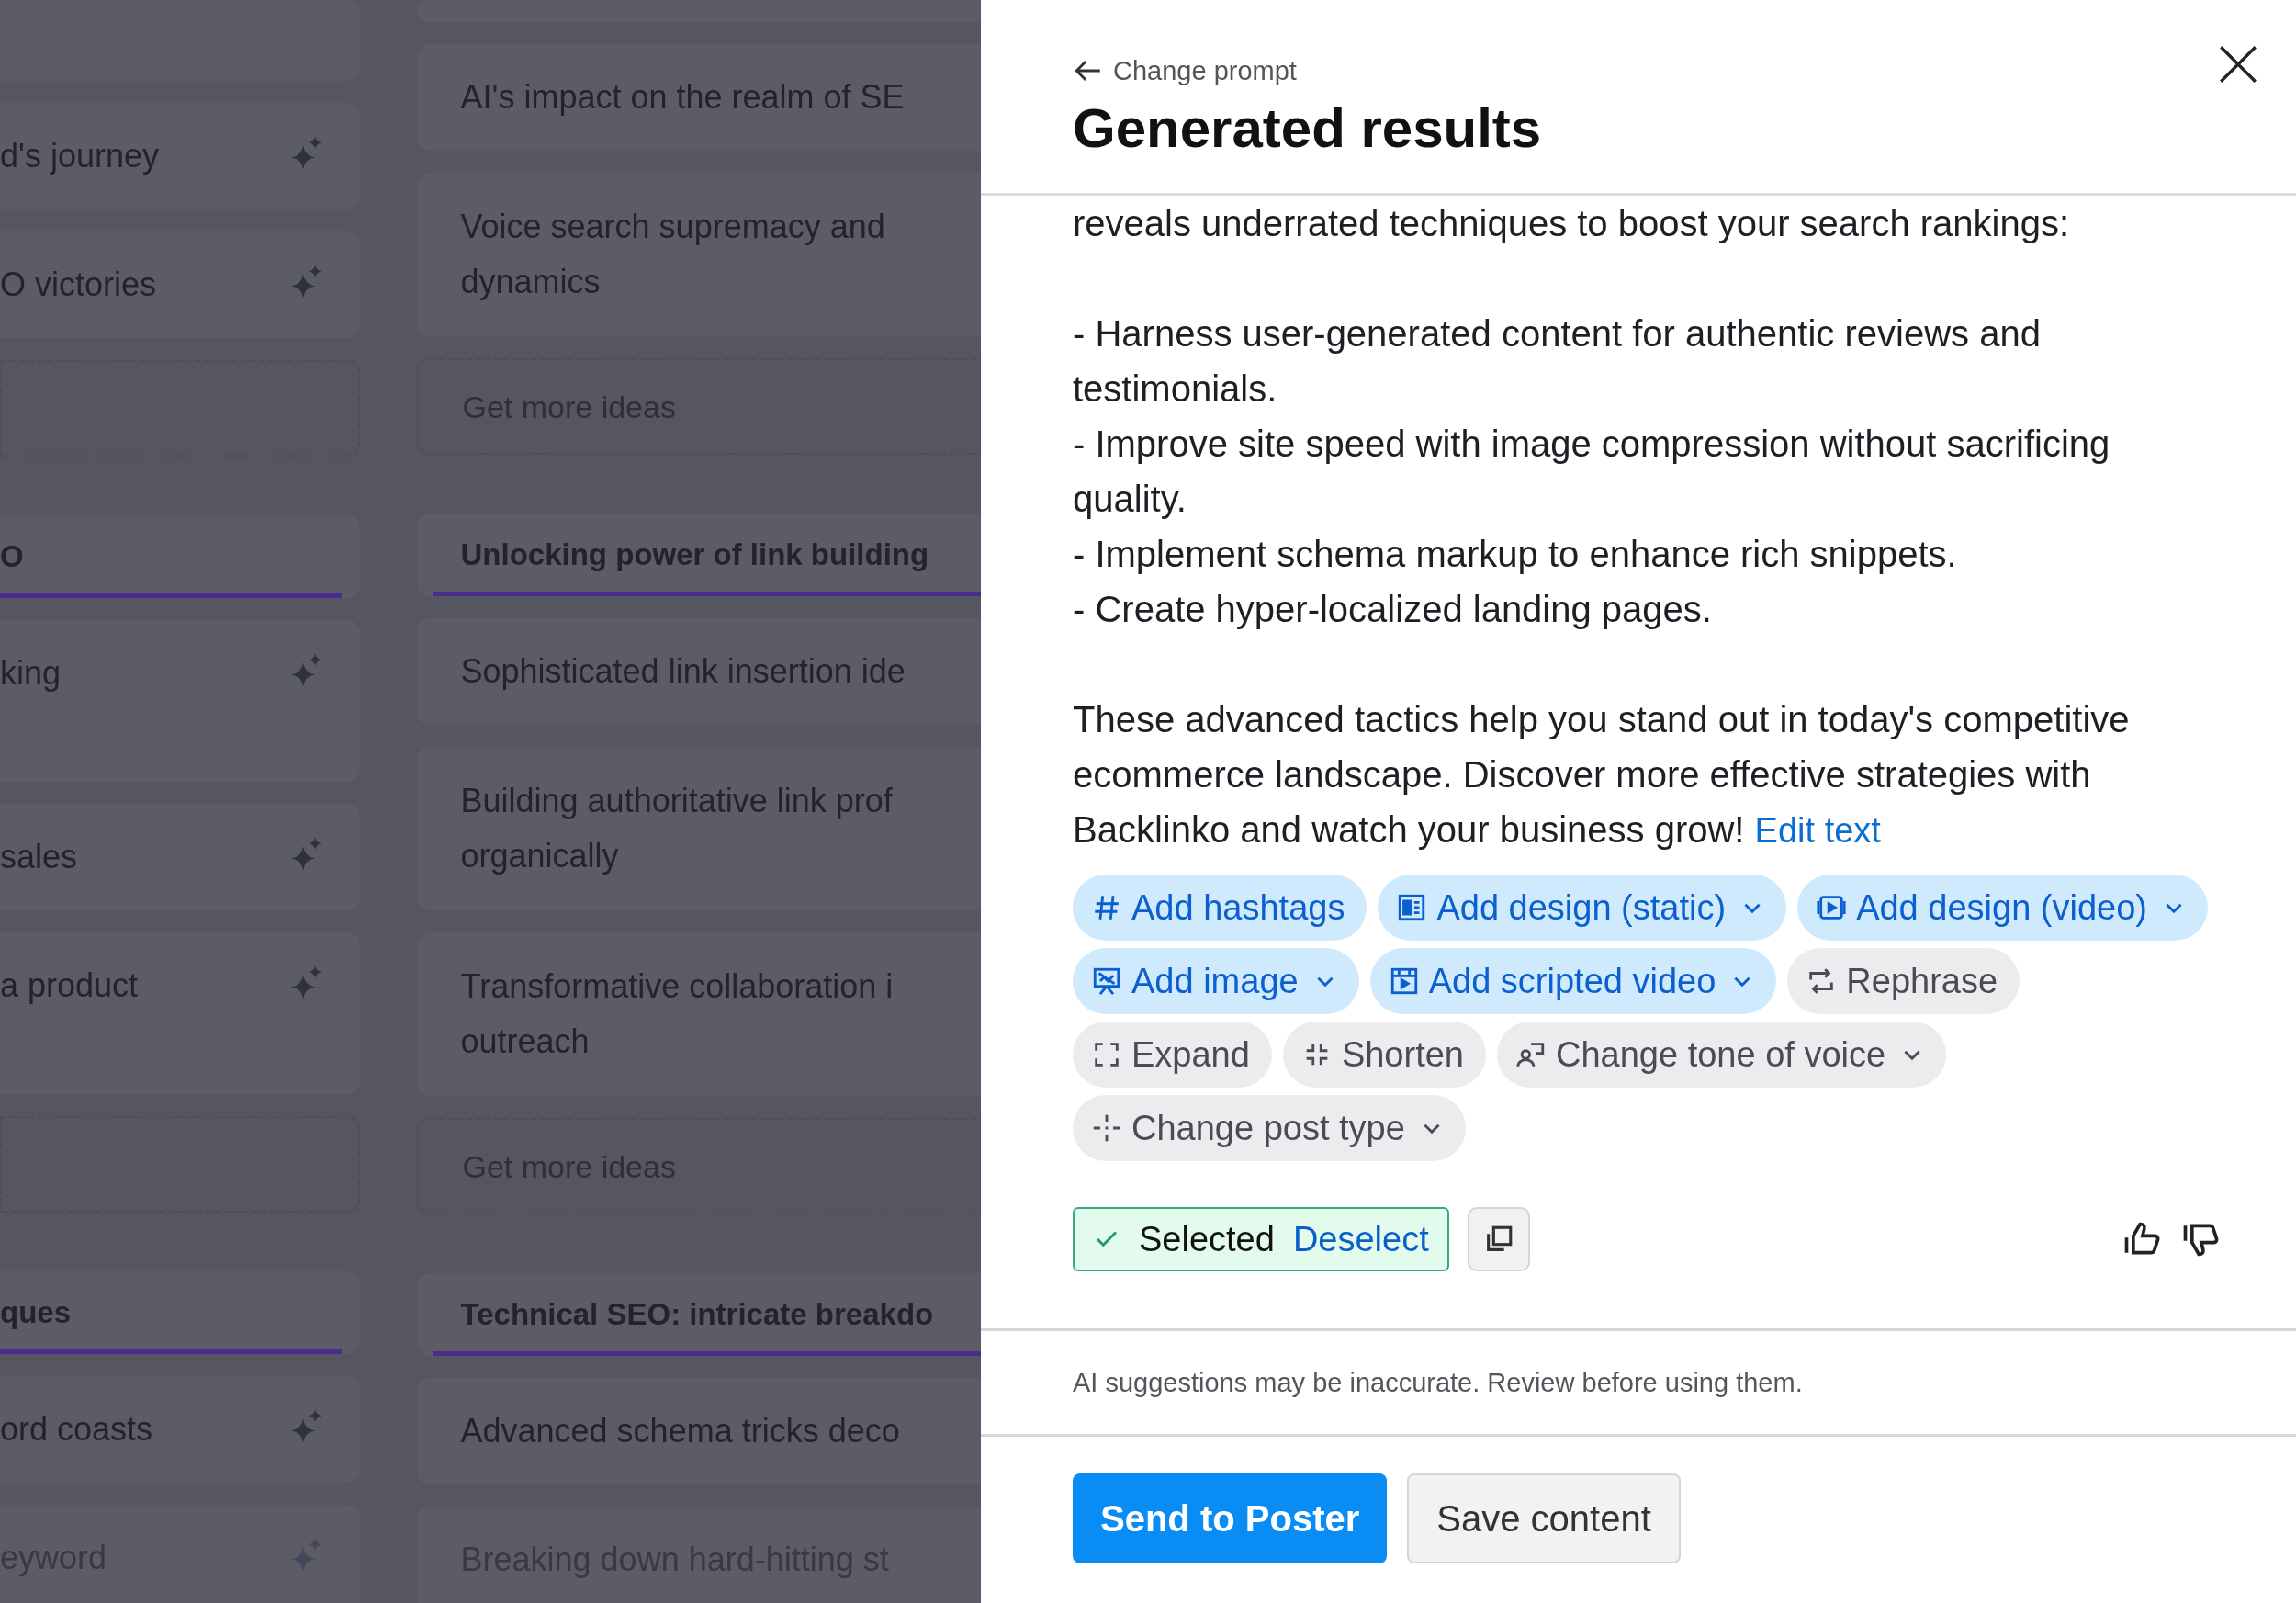 The image size is (2296, 1603). I want to click on action-chip: Expand, so click(1172, 1055).